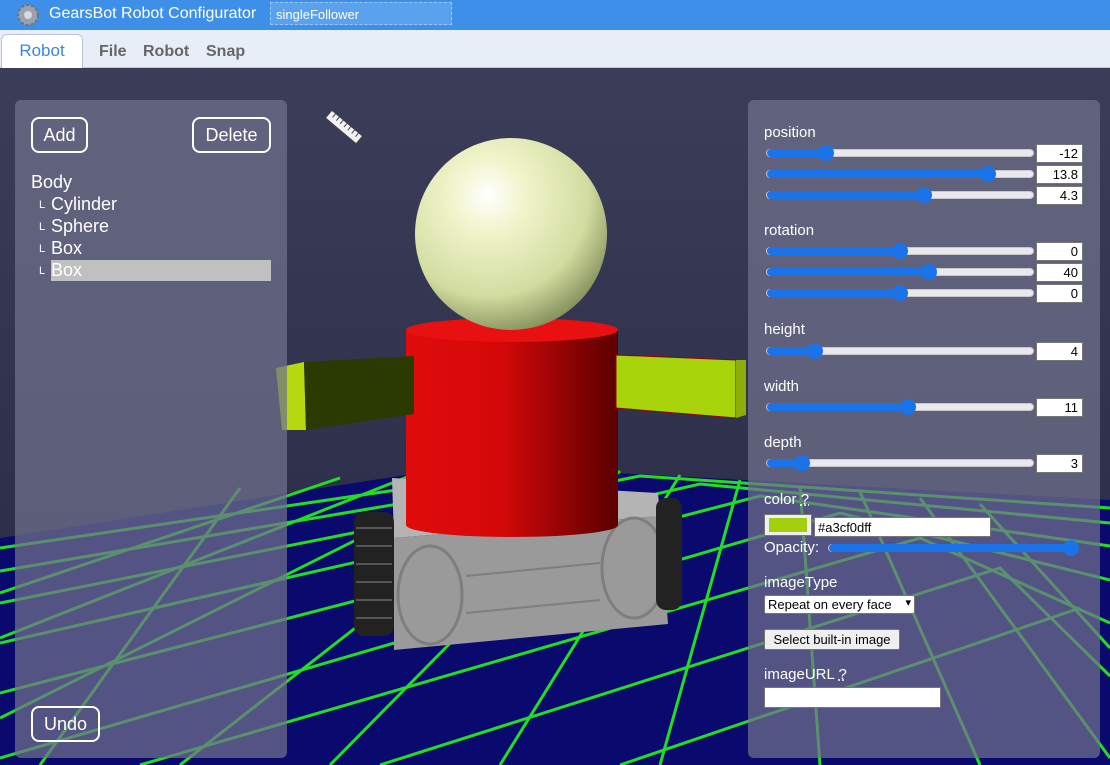  I want to click on color-label-text: color, so click(780, 499).